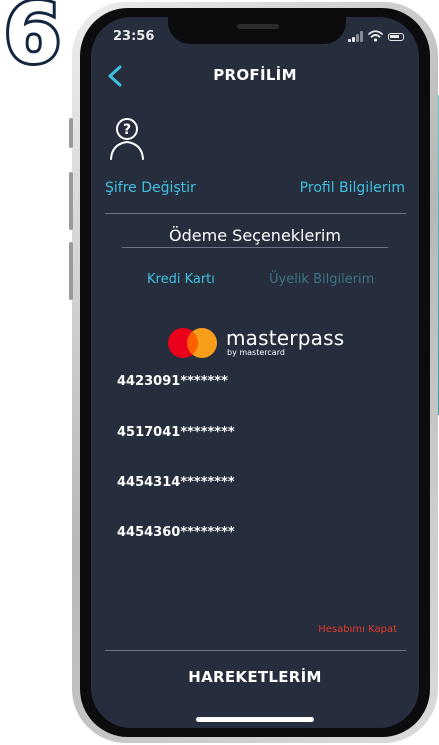 The width and height of the screenshot is (439, 745). What do you see at coordinates (258, 26) in the screenshot?
I see `speaker` at bounding box center [258, 26].